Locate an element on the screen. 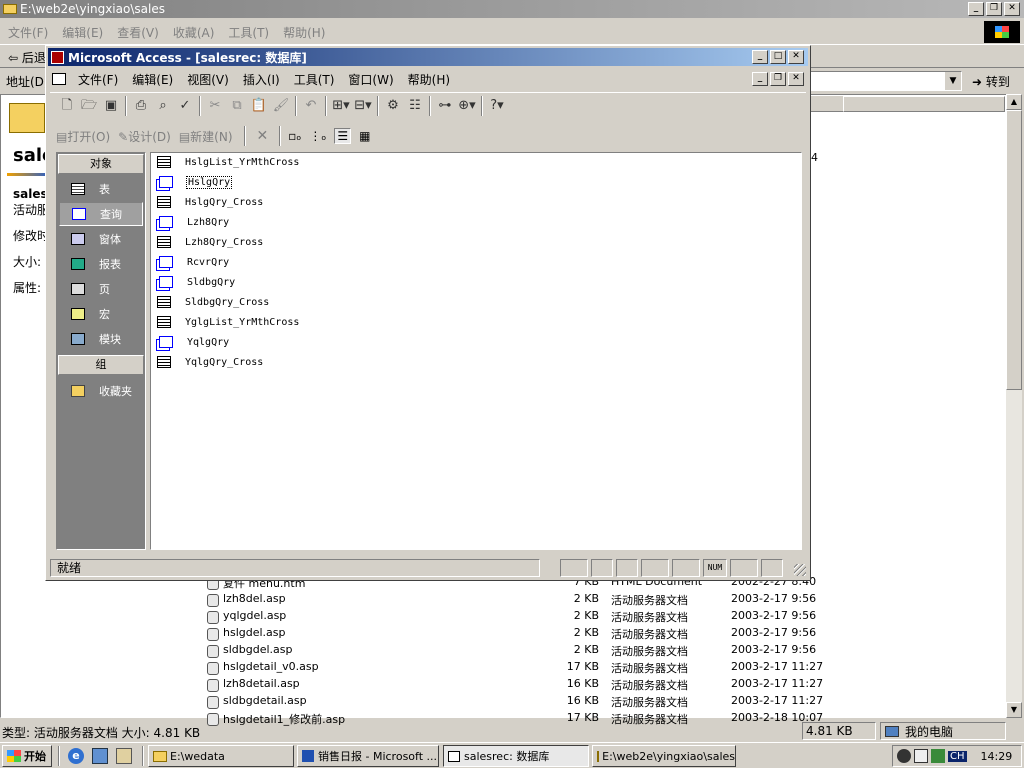 The image size is (1024, 768). relationships-icon: ⊶ is located at coordinates (445, 106).